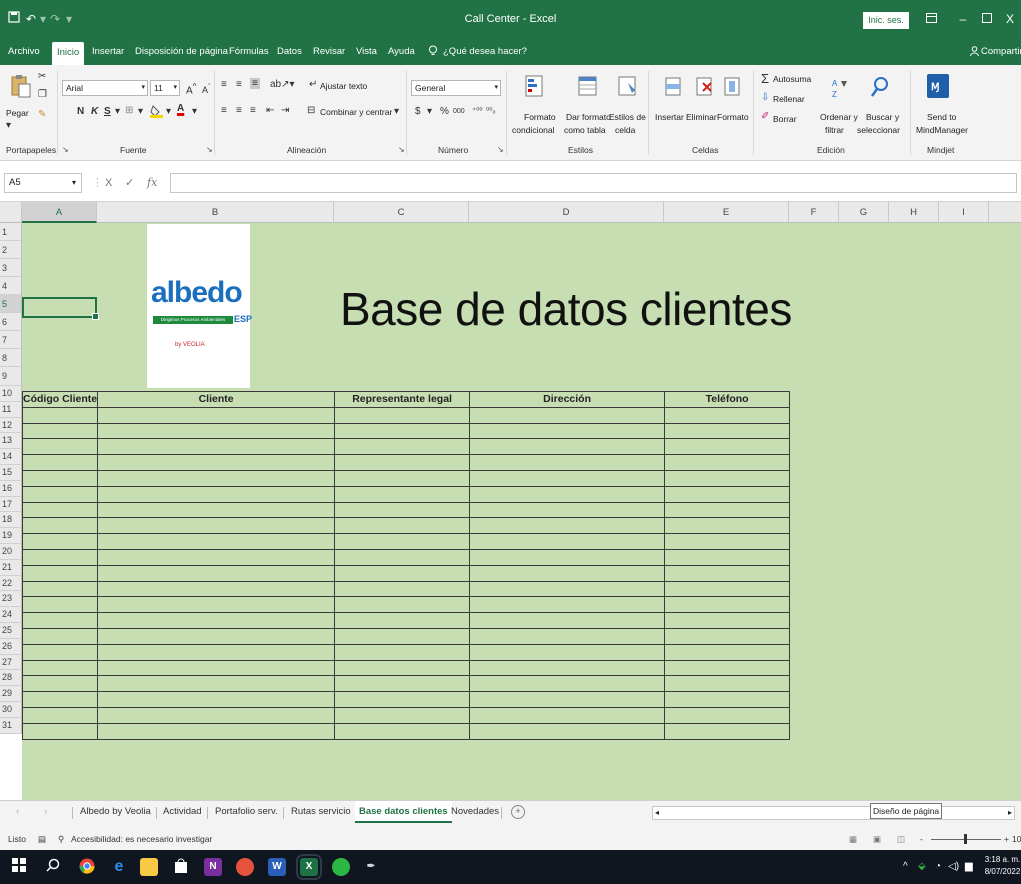 The image size is (1021, 884). Describe the element at coordinates (156, 112) in the screenshot. I see `fill-color-icon` at that location.